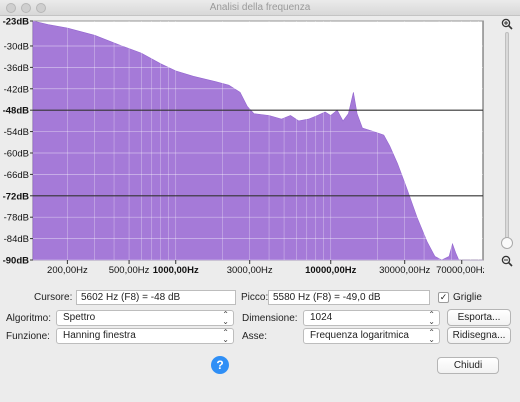  What do you see at coordinates (176, 270) in the screenshot?
I see `x-tick-label: 1000,00Hz` at bounding box center [176, 270].